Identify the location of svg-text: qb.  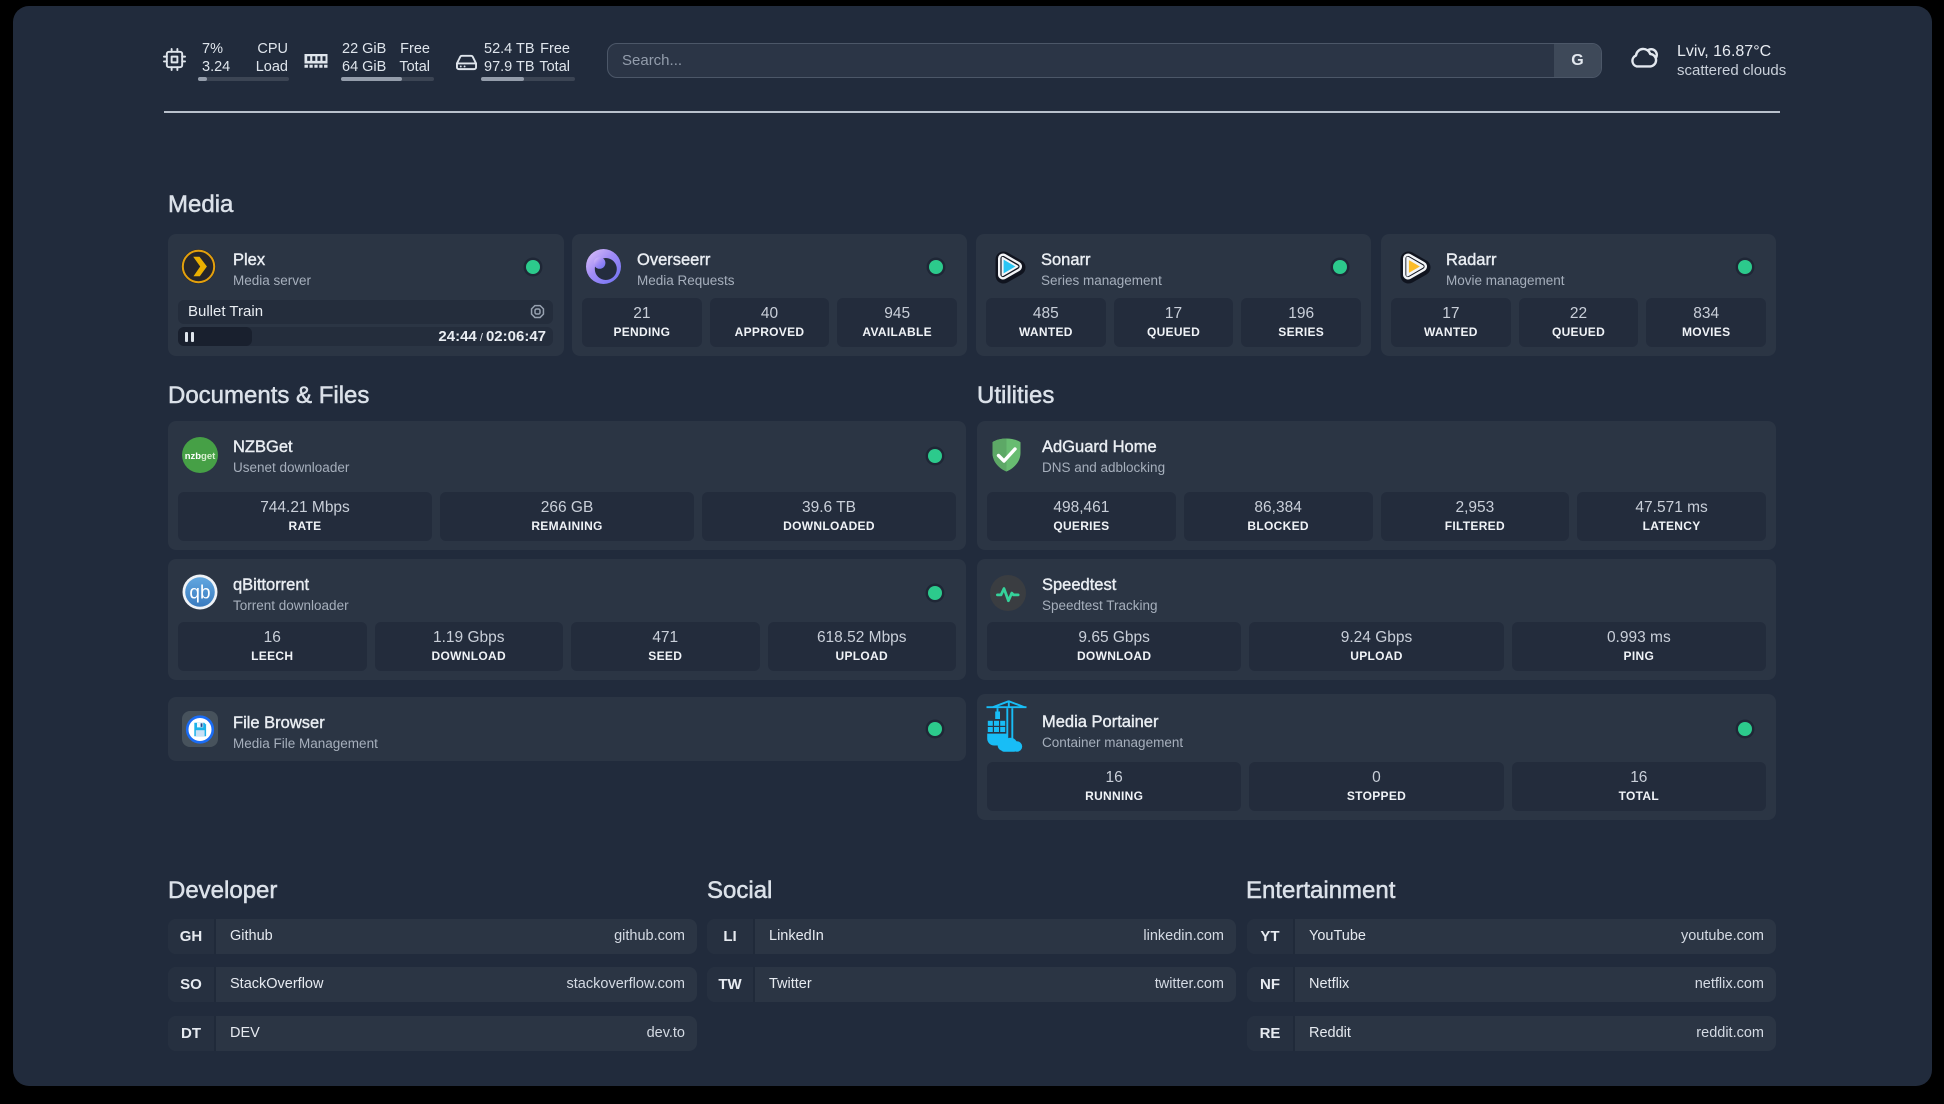
(199, 593).